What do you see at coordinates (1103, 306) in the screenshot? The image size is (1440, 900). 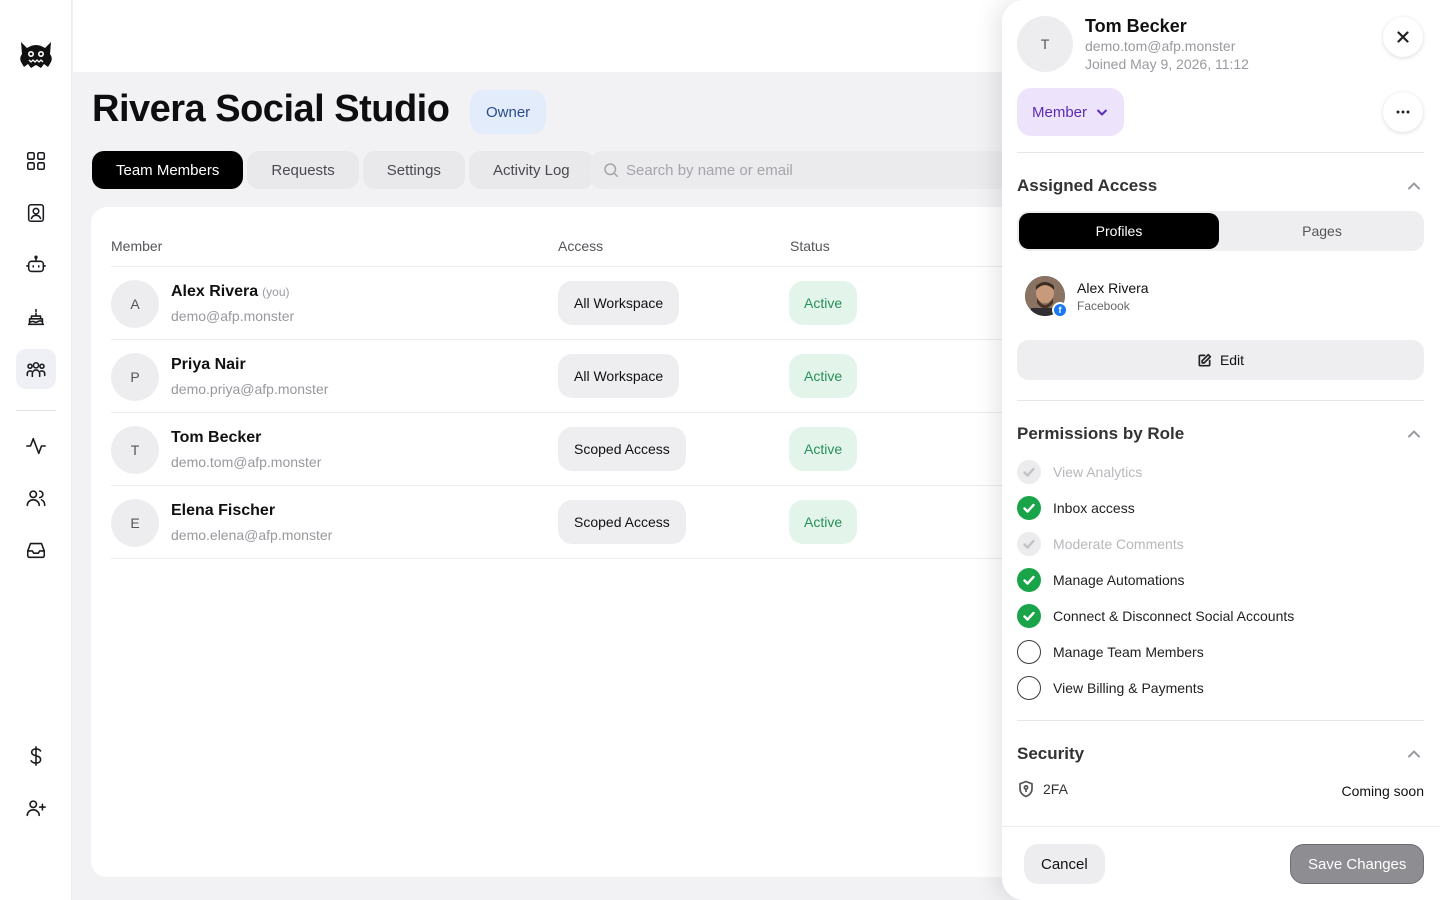 I see `profile-network: Facebook` at bounding box center [1103, 306].